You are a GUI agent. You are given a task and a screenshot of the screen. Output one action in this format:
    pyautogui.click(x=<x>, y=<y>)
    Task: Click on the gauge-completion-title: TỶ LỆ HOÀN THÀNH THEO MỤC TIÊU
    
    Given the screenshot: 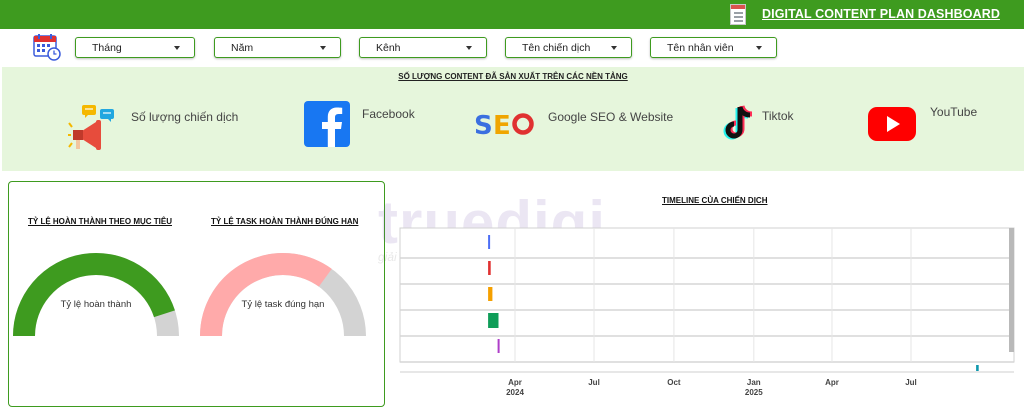 What is the action you would take?
    pyautogui.click(x=100, y=221)
    